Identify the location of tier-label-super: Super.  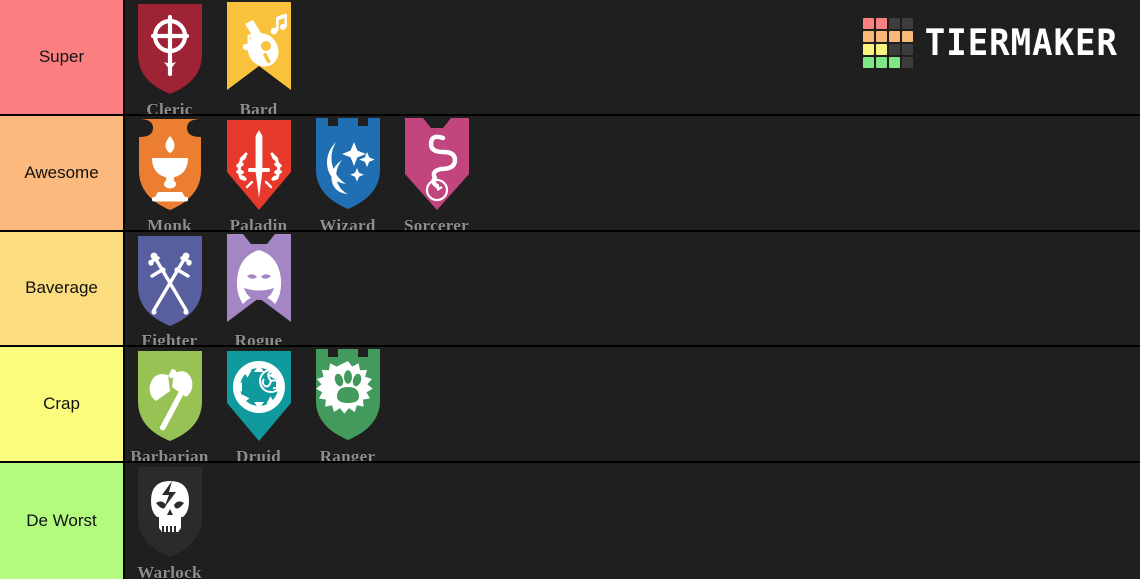
(62, 57).